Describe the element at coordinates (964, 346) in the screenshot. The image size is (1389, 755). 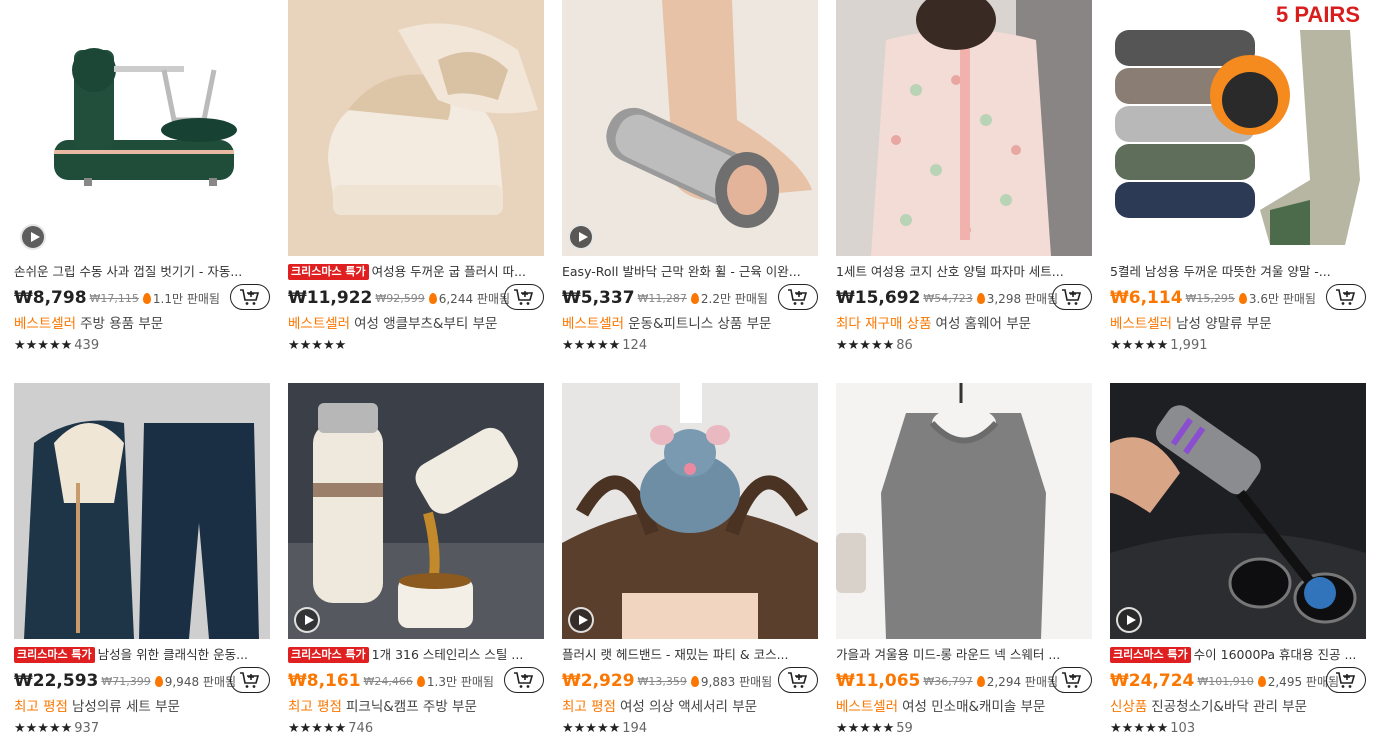
I see `rating-row: ★★★★★ 86` at that location.